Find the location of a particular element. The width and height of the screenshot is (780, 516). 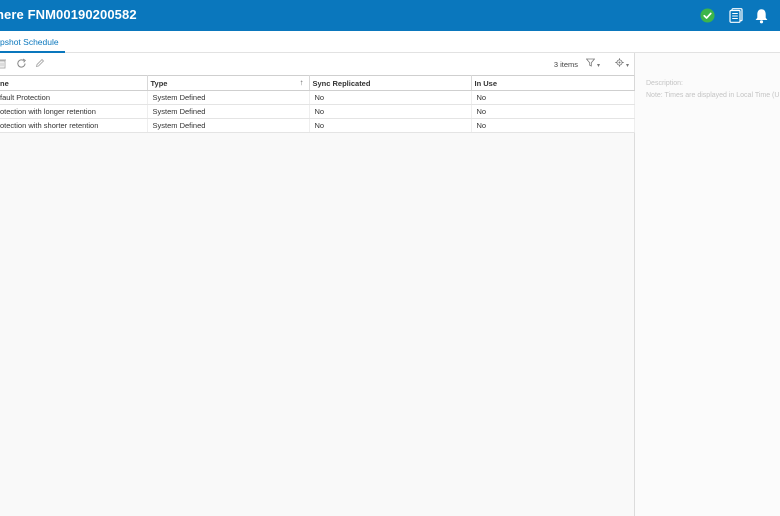

filter-button: ▾ is located at coordinates (592, 63).